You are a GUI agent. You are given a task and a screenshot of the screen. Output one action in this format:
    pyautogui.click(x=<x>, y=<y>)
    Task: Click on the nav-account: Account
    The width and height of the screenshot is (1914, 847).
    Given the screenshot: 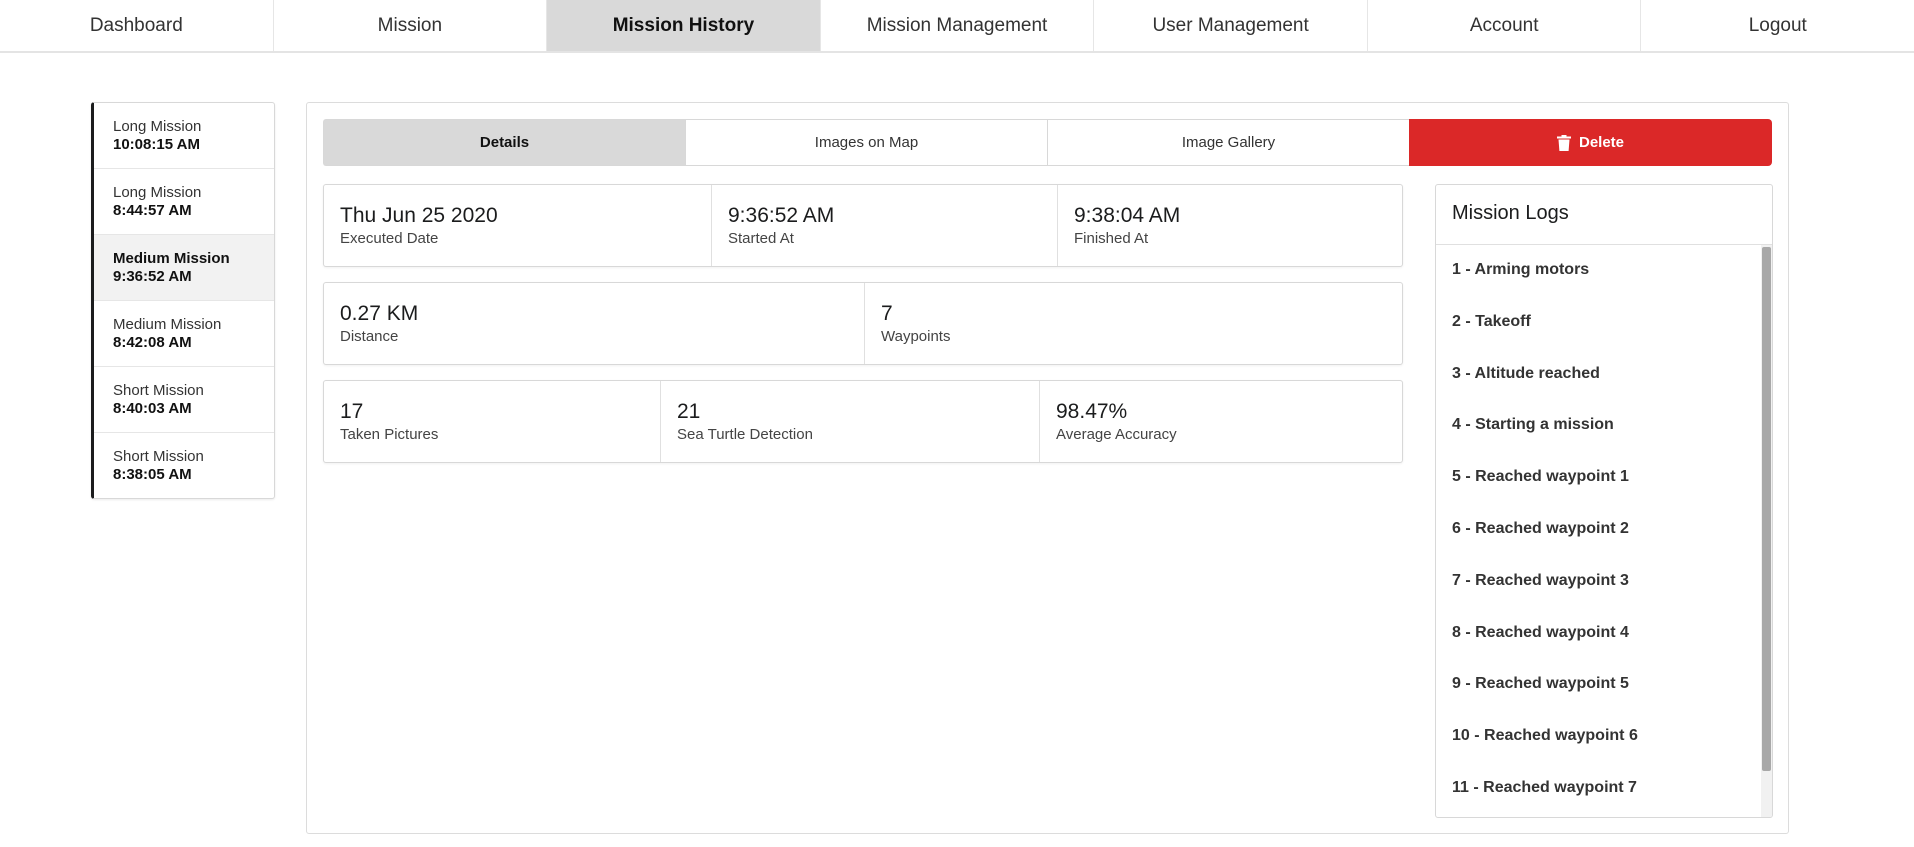 What is the action you would take?
    pyautogui.click(x=1505, y=25)
    